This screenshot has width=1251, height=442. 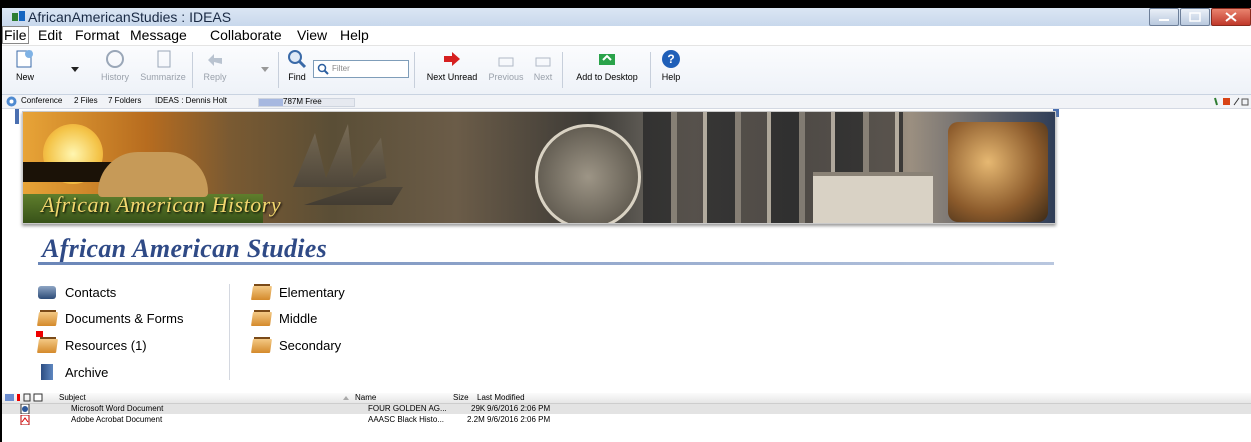 I want to click on menu-file: File, so click(x=15, y=35).